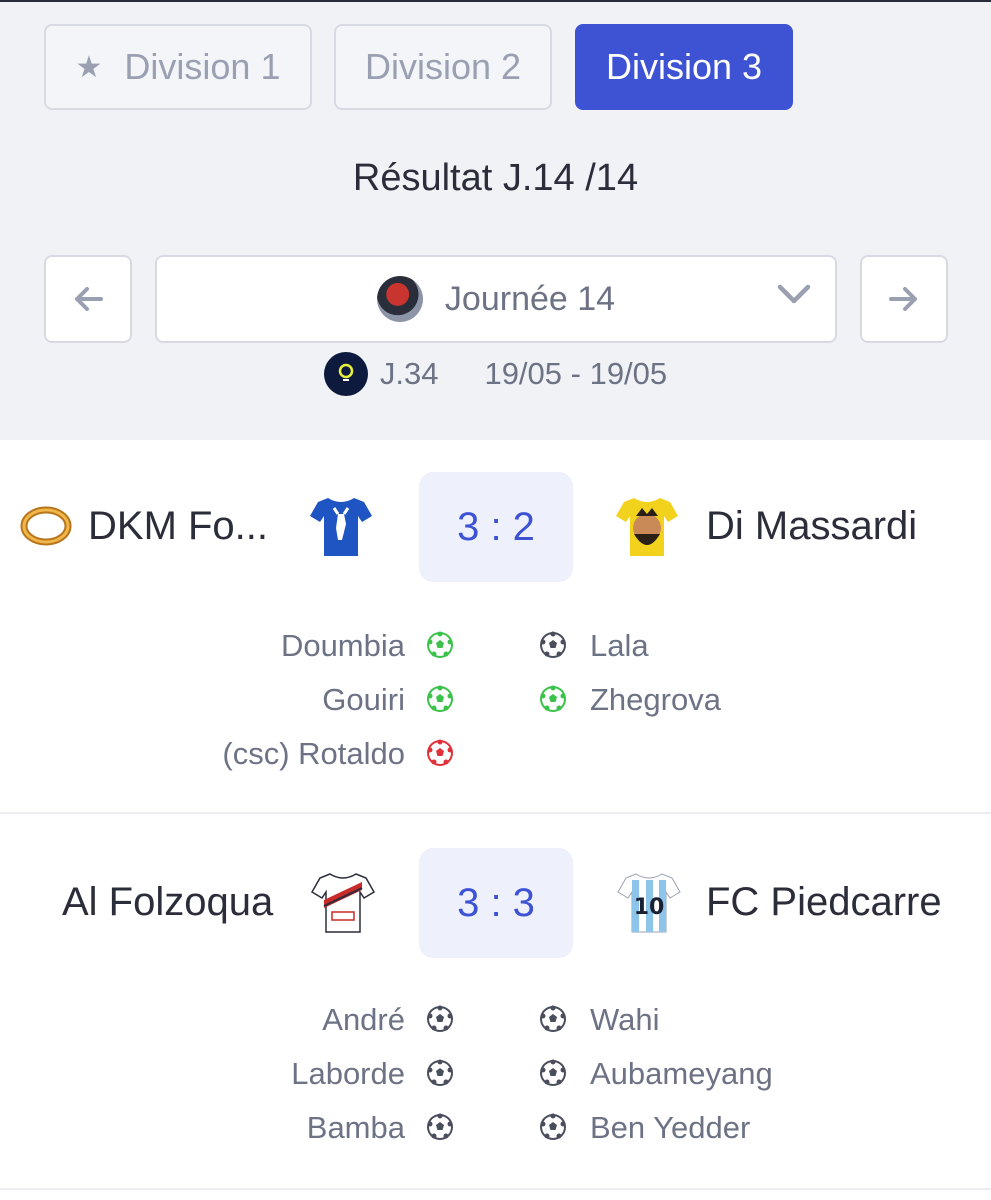 Image resolution: width=991 pixels, height=1200 pixels. Describe the element at coordinates (363, 699) in the screenshot. I see `home-scorer: Gouiri` at that location.